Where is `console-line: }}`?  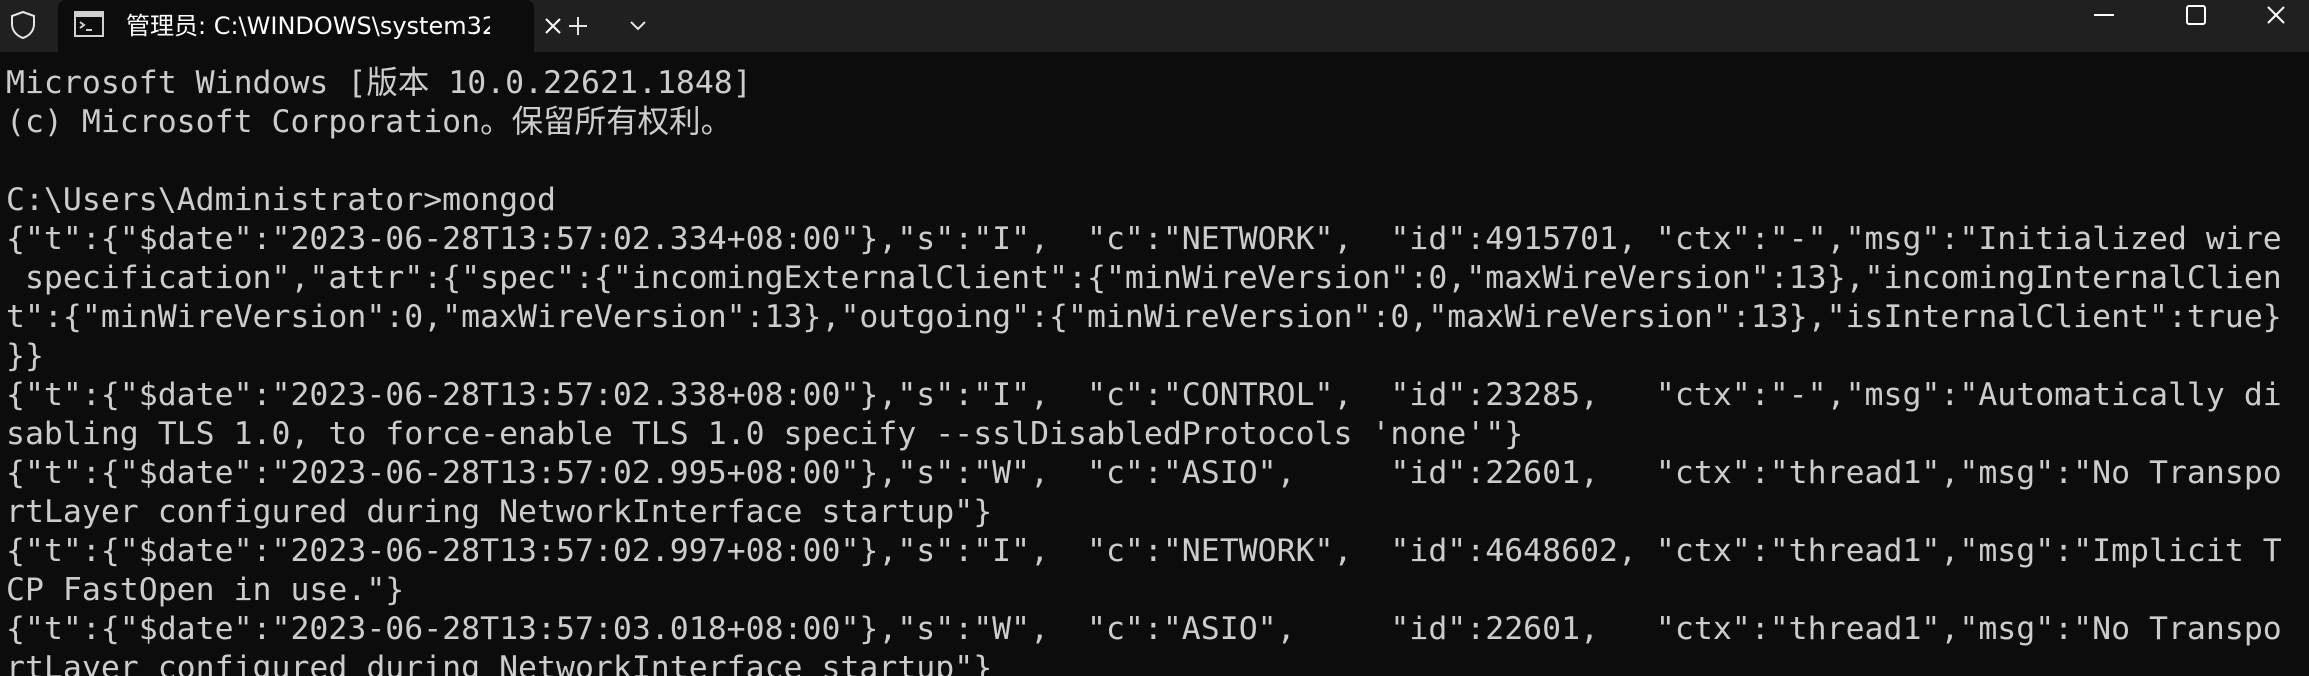
console-line: }} is located at coordinates (25, 356).